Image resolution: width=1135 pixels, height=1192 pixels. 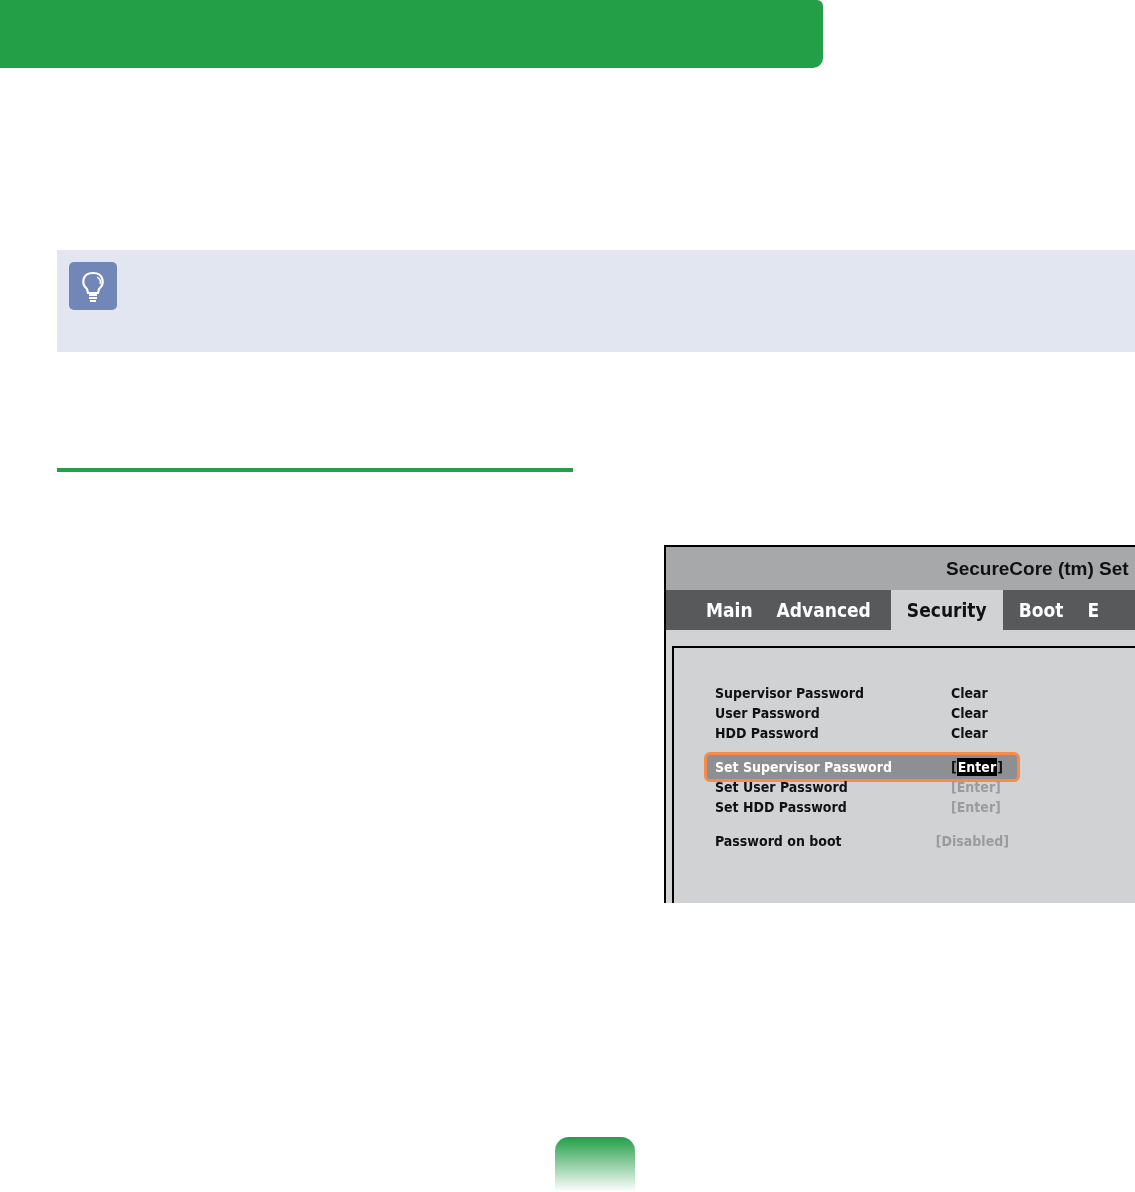 What do you see at coordinates (767, 733) in the screenshot?
I see `setting-label: HDD Password` at bounding box center [767, 733].